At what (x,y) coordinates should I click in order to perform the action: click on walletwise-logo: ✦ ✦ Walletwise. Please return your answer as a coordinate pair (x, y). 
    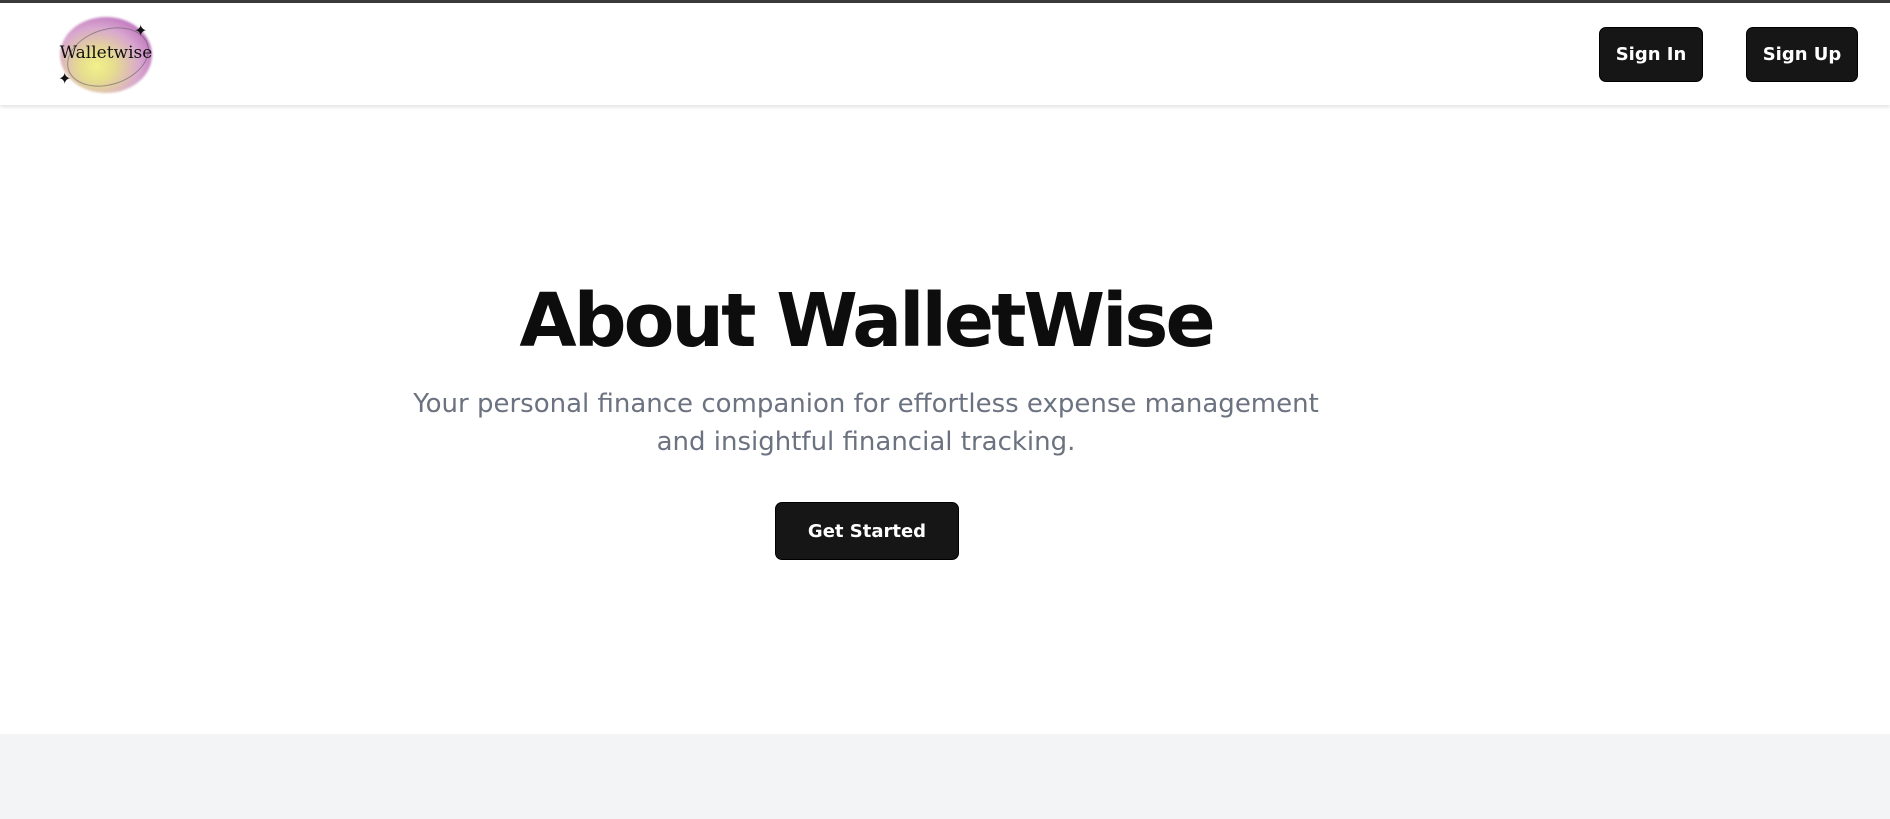
    Looking at the image, I should click on (106, 55).